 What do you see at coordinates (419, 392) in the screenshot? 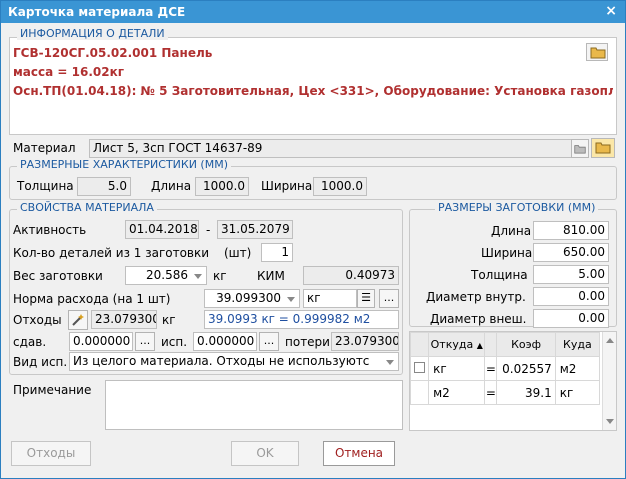
I see `row-selector` at bounding box center [419, 392].